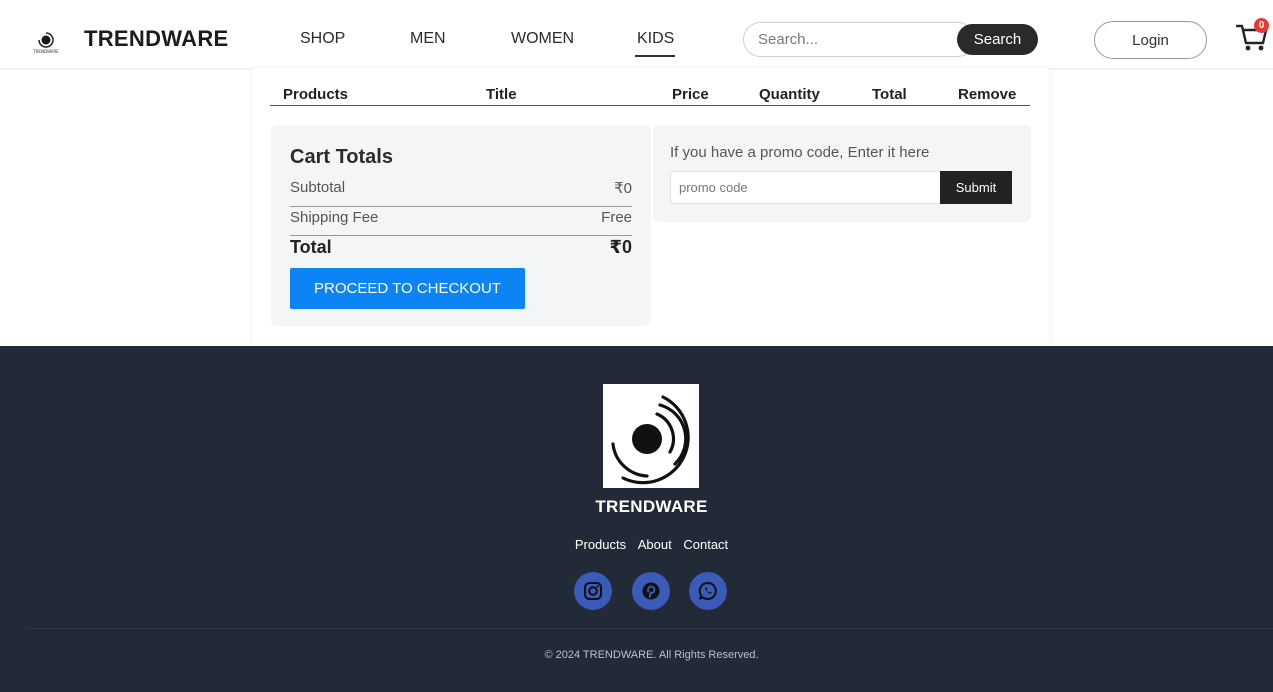 The height and width of the screenshot is (692, 1273). Describe the element at coordinates (806, 187) in the screenshot. I see `promo-code-input` at that location.